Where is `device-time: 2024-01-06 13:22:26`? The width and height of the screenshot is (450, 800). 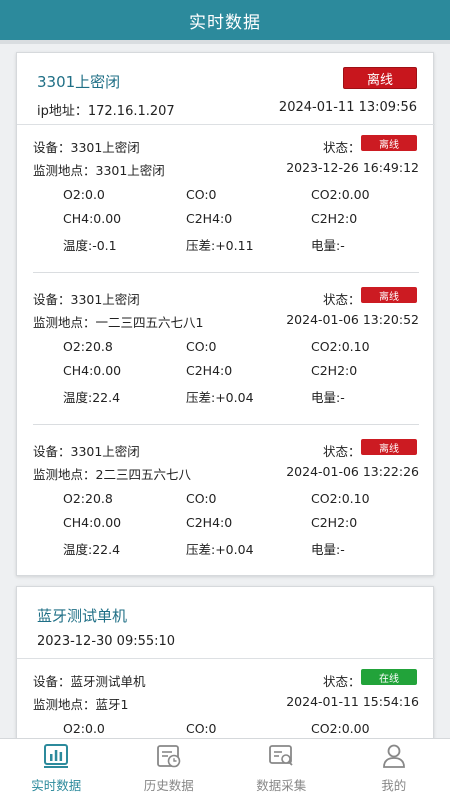 device-time: 2024-01-06 13:22:26 is located at coordinates (352, 471).